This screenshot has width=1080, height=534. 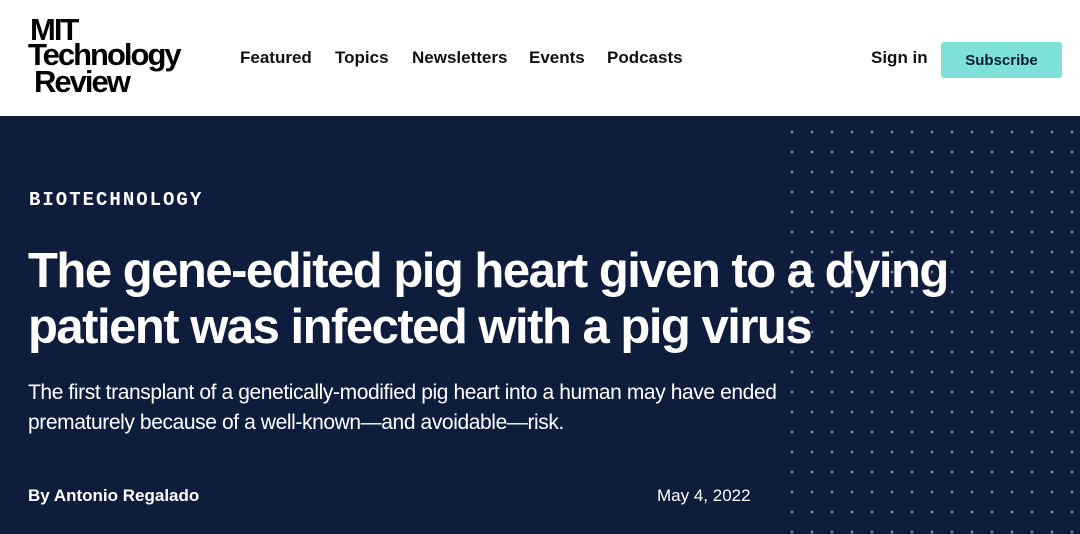 What do you see at coordinates (645, 58) in the screenshot?
I see `nav-podcasts: Podcasts` at bounding box center [645, 58].